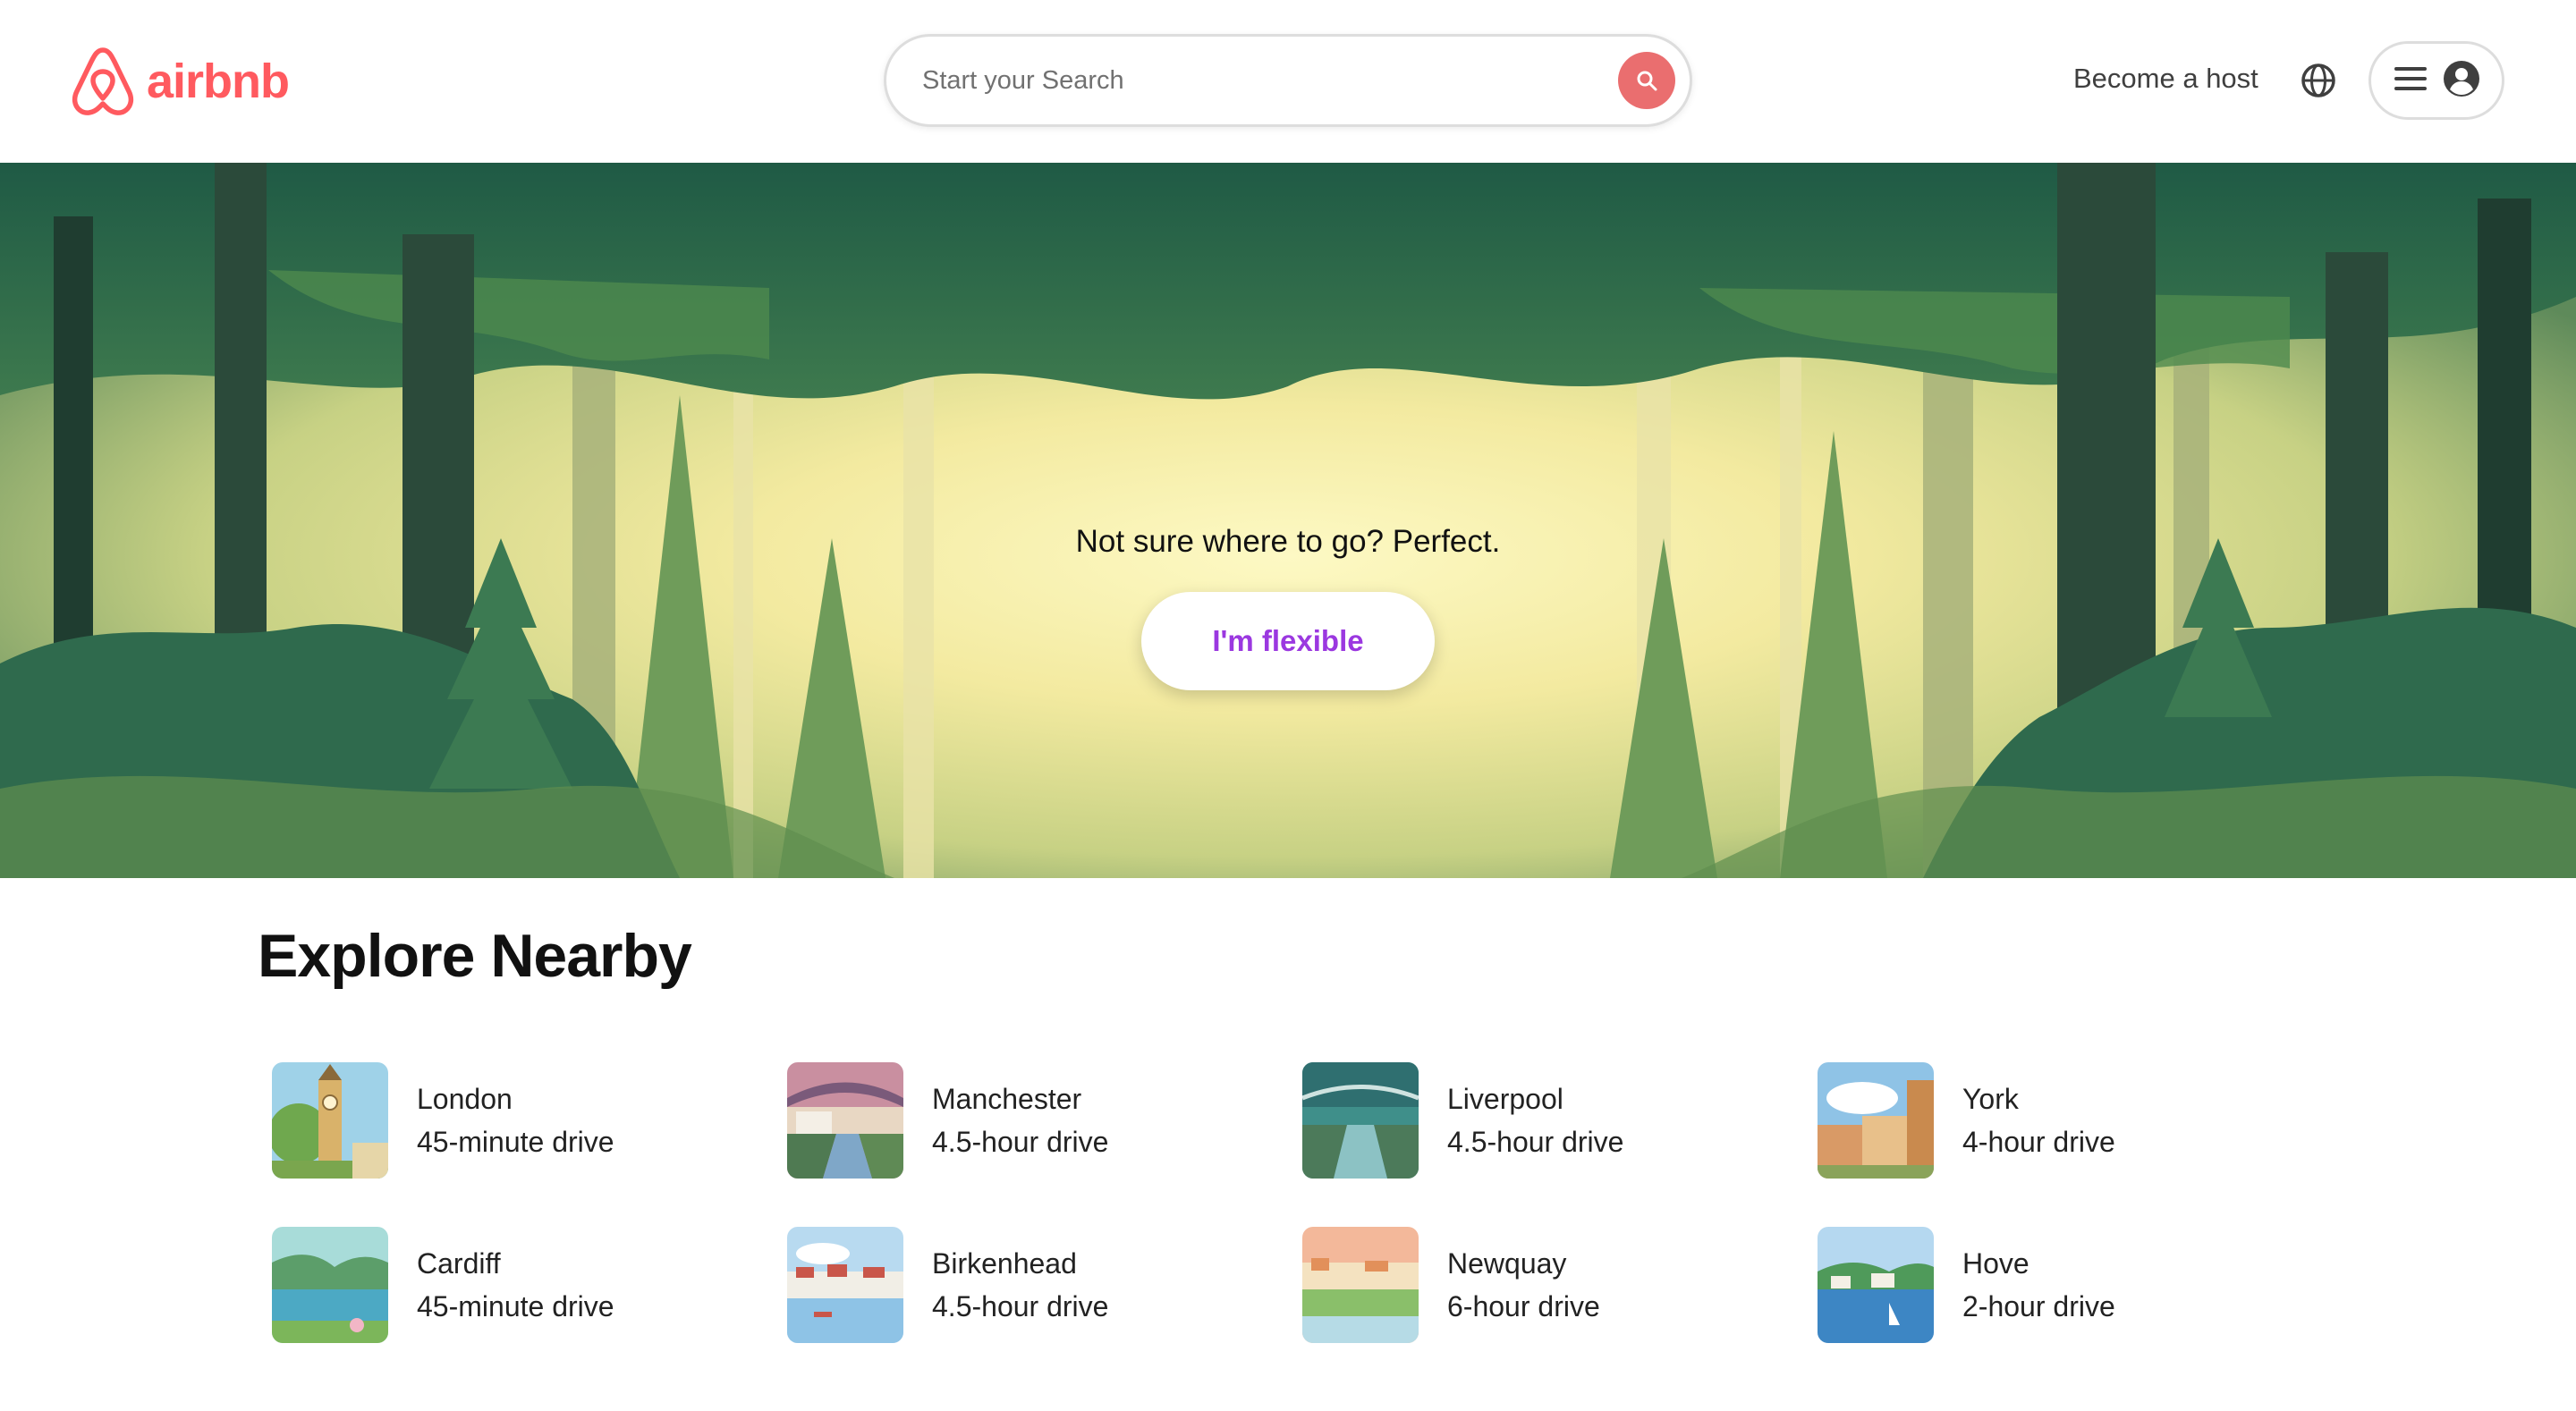 This screenshot has width=2576, height=1411. Describe the element at coordinates (1526, 1120) in the screenshot. I see `destination-card-liverpool: Liverpool 4.5-hour drive` at that location.